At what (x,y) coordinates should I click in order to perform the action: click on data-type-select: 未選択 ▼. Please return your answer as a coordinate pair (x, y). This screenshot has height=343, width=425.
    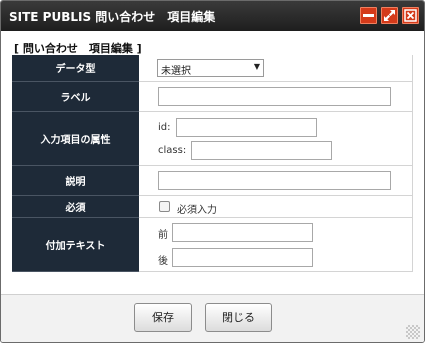
    Looking at the image, I should click on (210, 68).